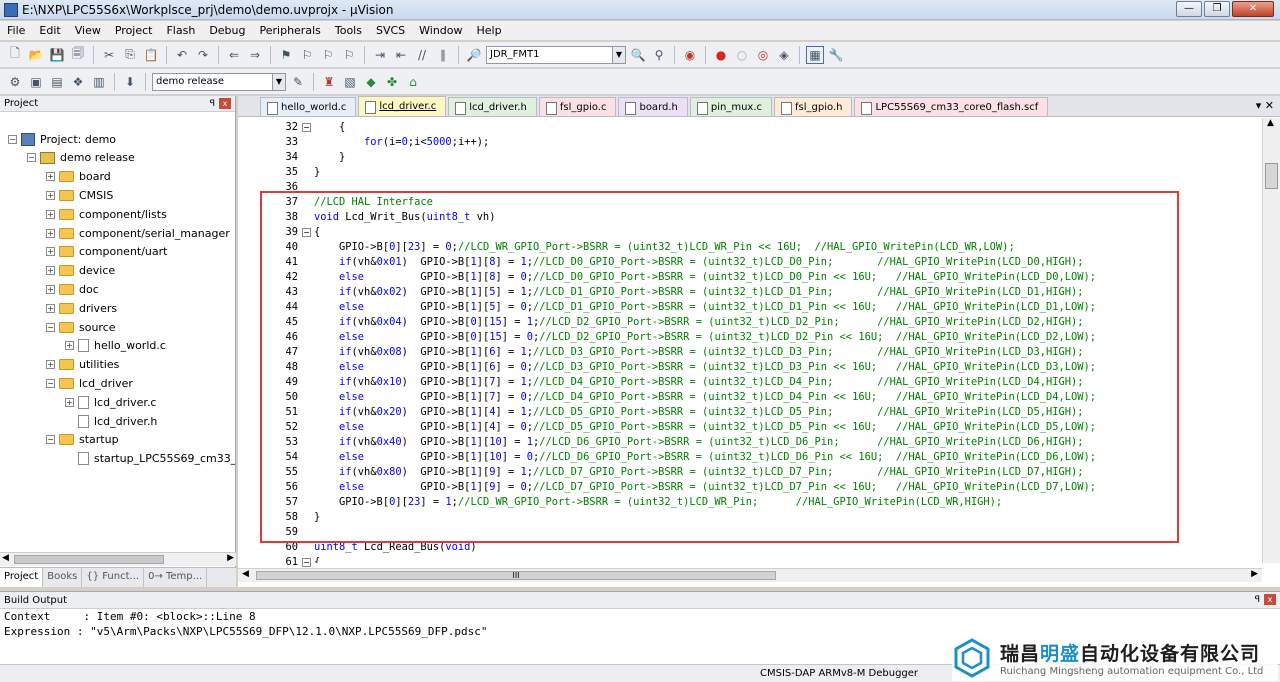  Describe the element at coordinates (556, 54) in the screenshot. I see `find-combo: JDR_FMT1 ▼` at that location.